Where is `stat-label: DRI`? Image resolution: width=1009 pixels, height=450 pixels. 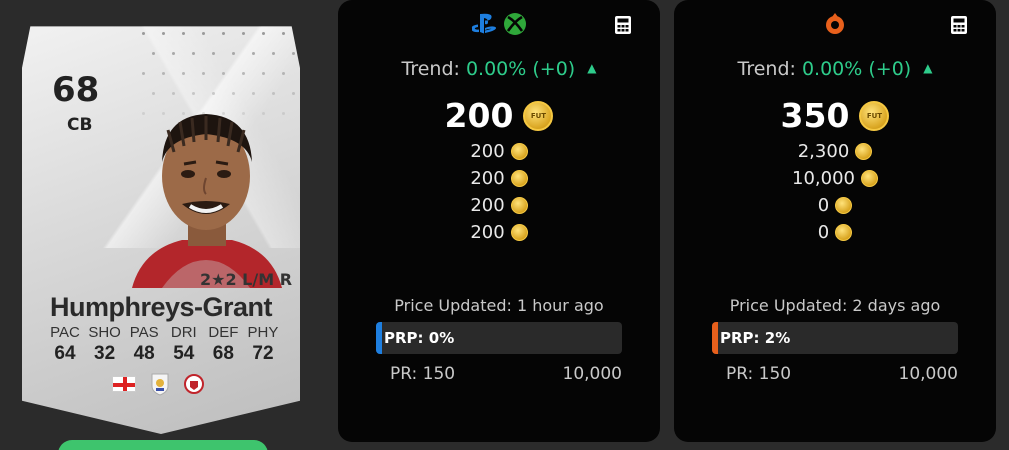
stat-label: DRI is located at coordinates (183, 332).